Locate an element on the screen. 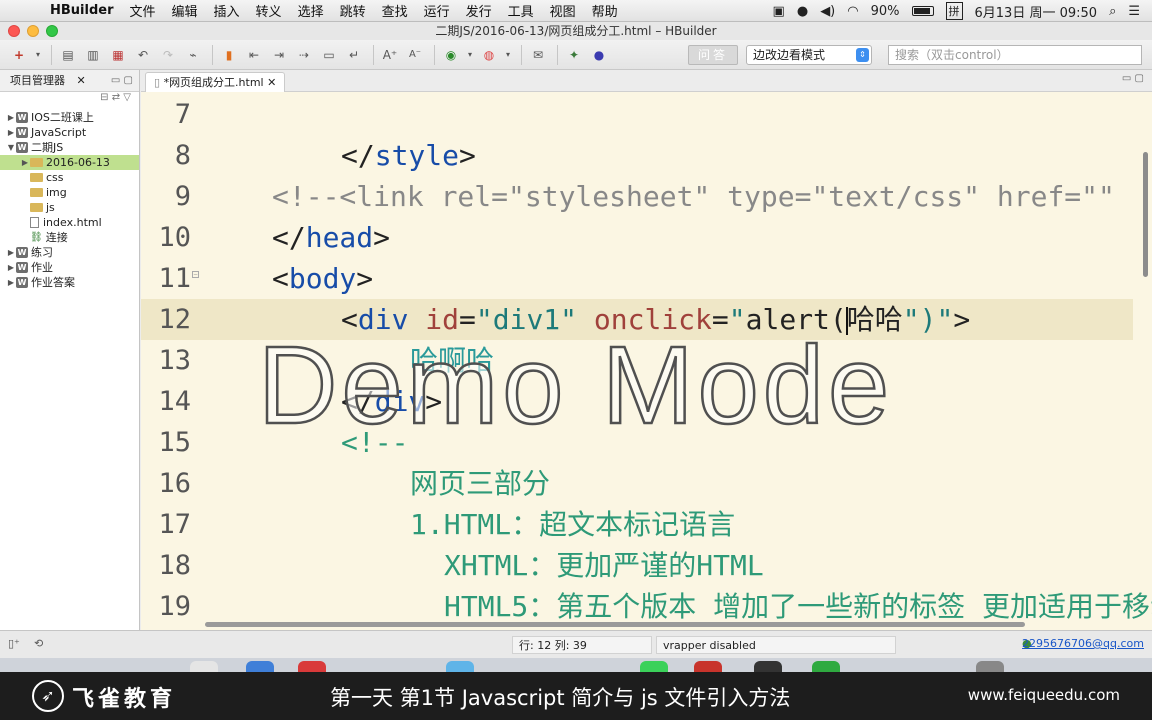 The height and width of the screenshot is (720, 1152). run-icon: ◉ is located at coordinates (451, 55).